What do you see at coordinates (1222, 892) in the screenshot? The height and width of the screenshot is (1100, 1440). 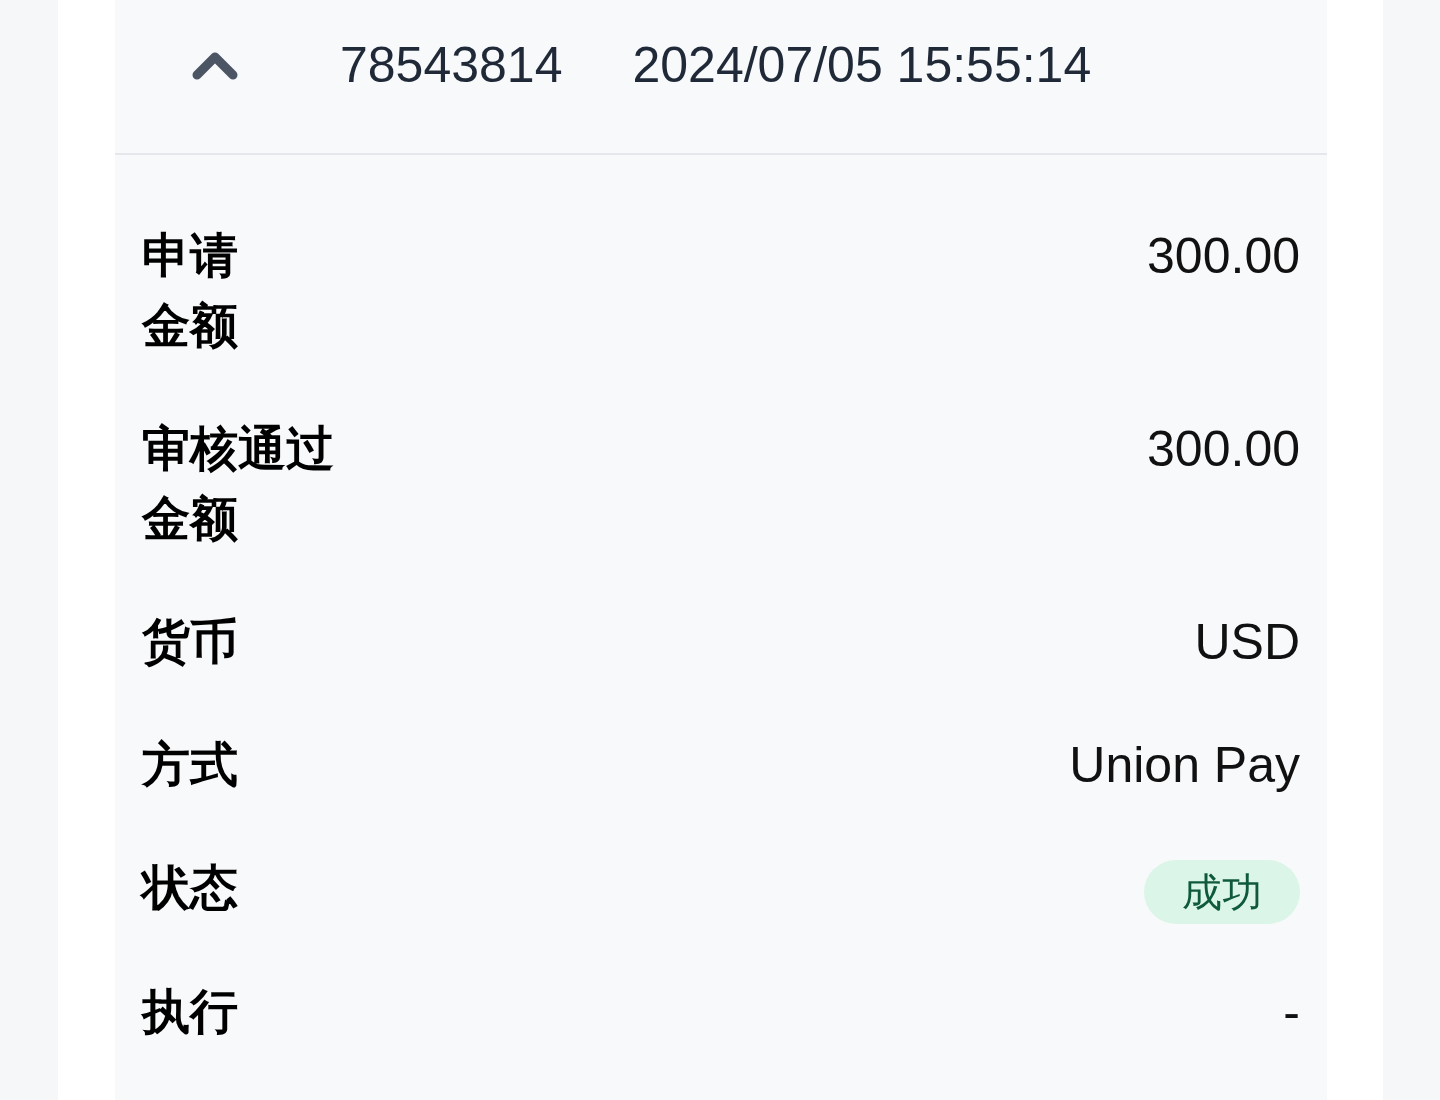 I see `status-badge: 成功` at bounding box center [1222, 892].